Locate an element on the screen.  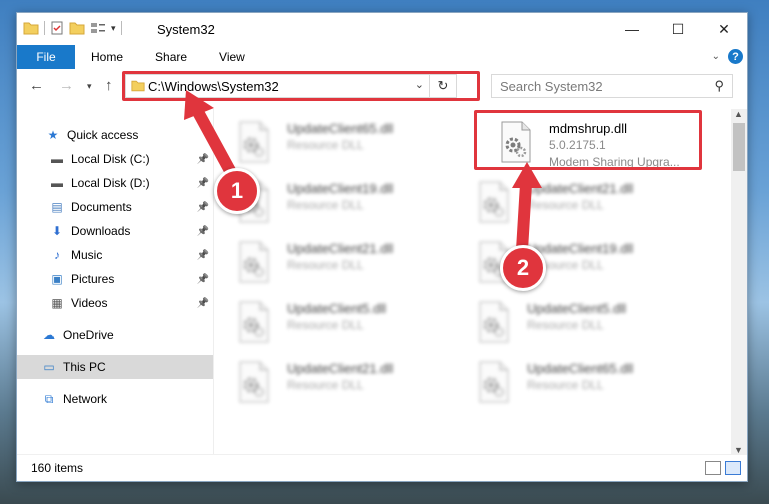
window-title: System32 is located at coordinates (186, 29).